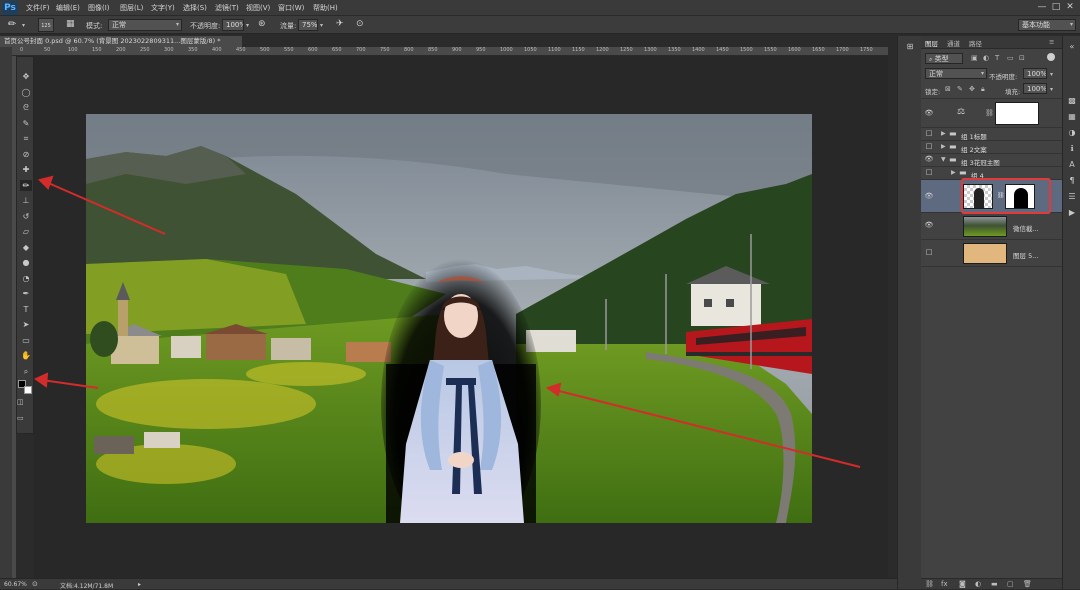 The width and height of the screenshot is (1080, 590). Describe the element at coordinates (26, 216) in the screenshot. I see `history-brush-tool-icon: ↺` at that location.